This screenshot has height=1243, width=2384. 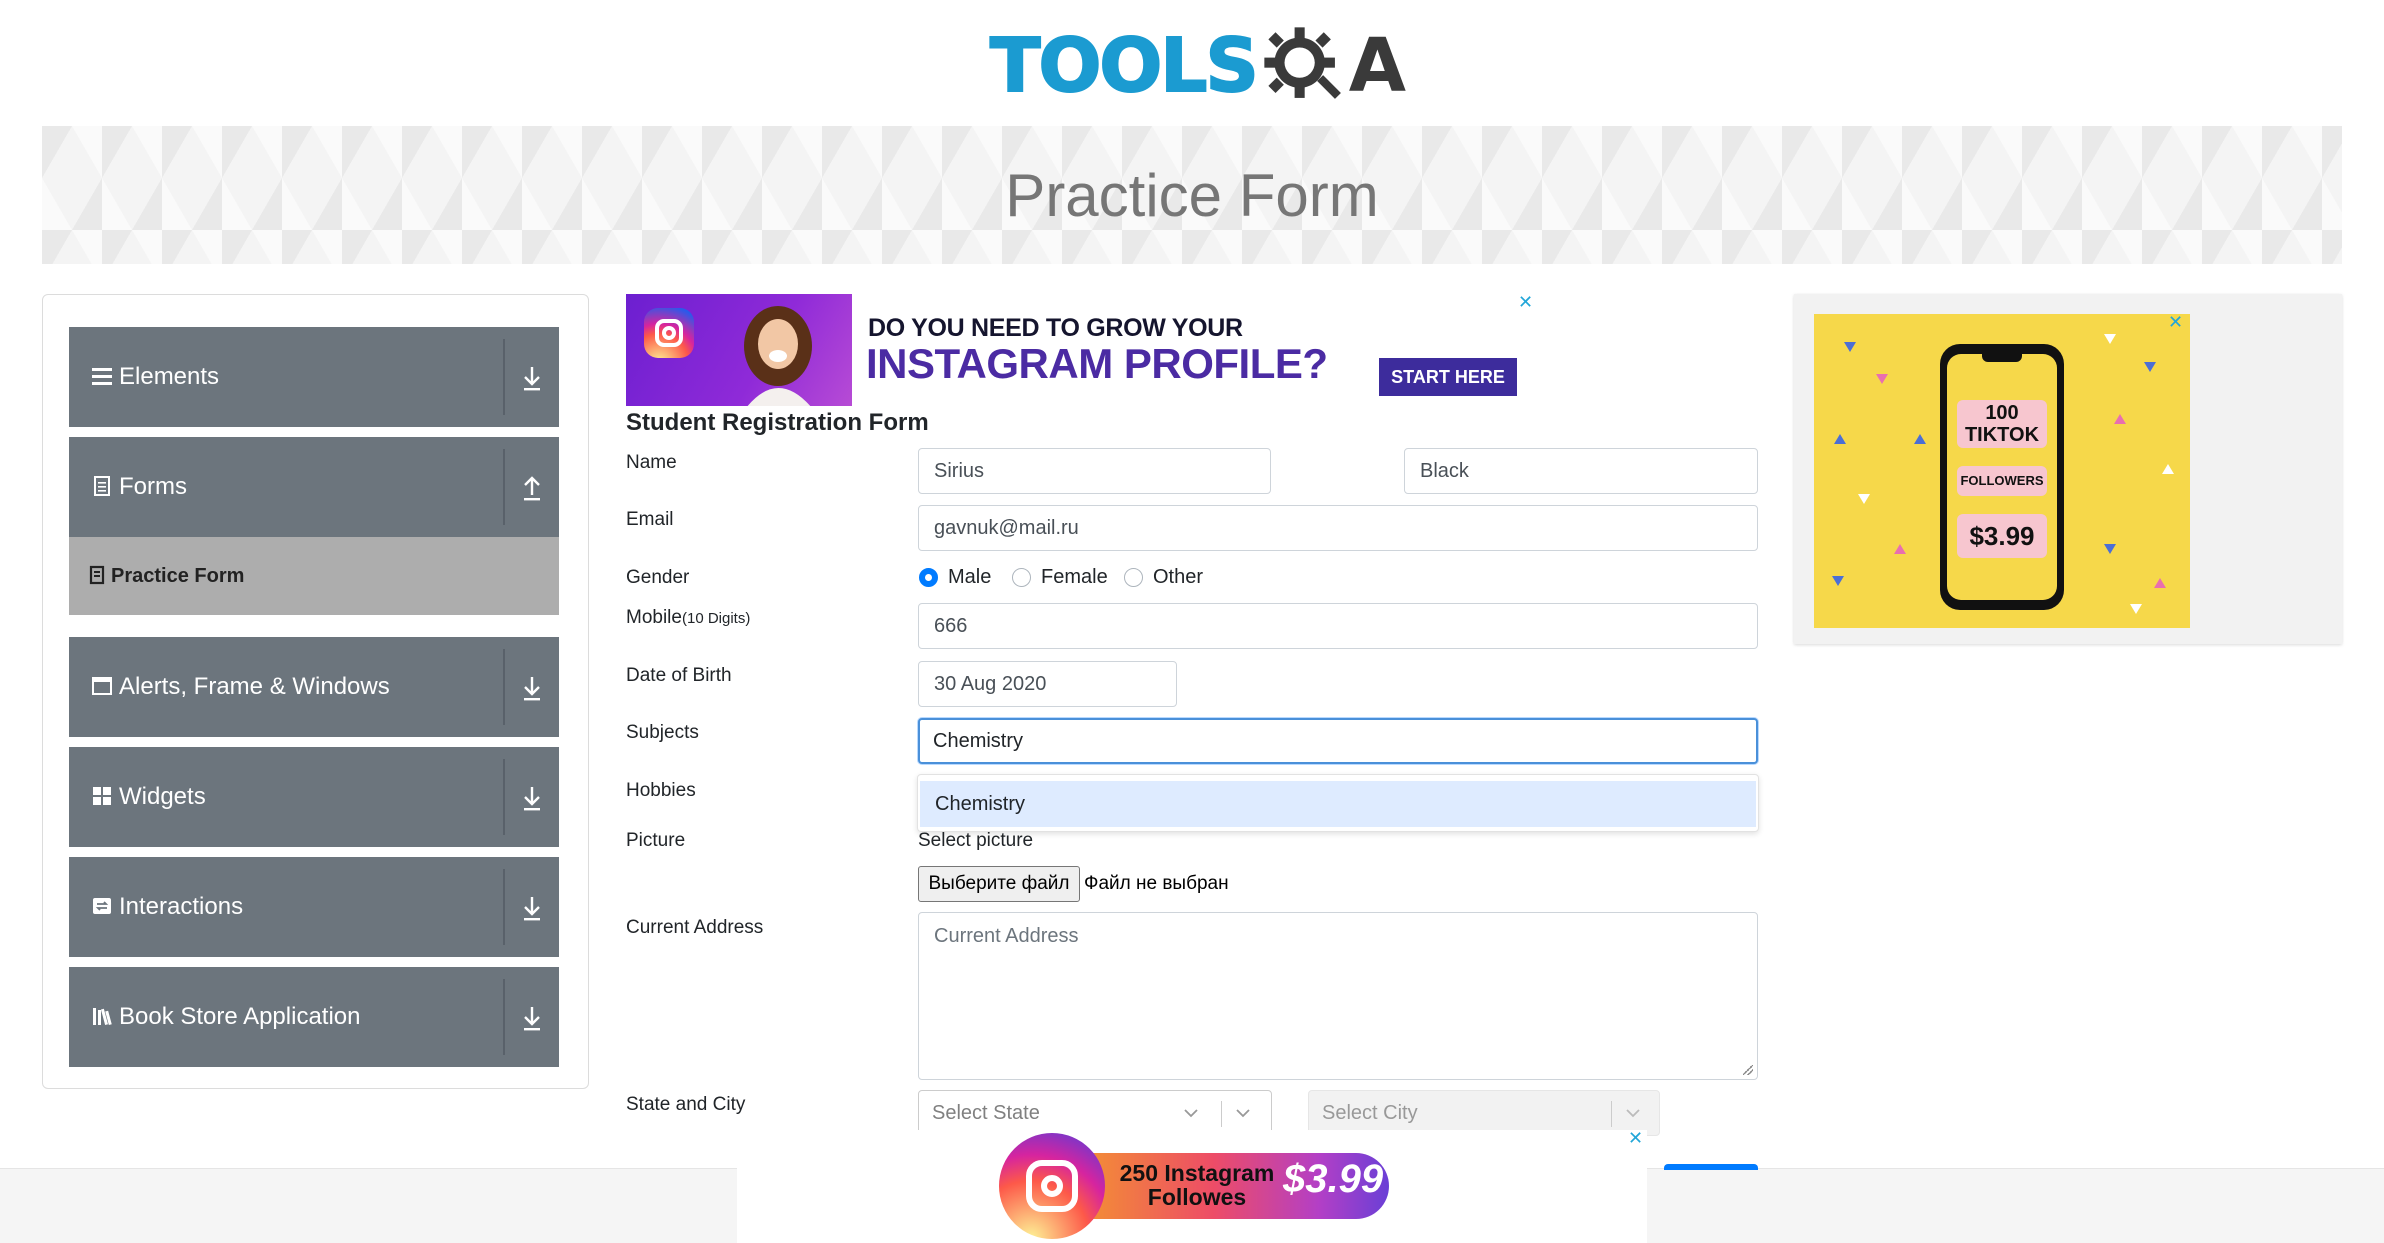 I want to click on sidebar-group-book-store: Book Store Application, so click(x=314, y=1017).